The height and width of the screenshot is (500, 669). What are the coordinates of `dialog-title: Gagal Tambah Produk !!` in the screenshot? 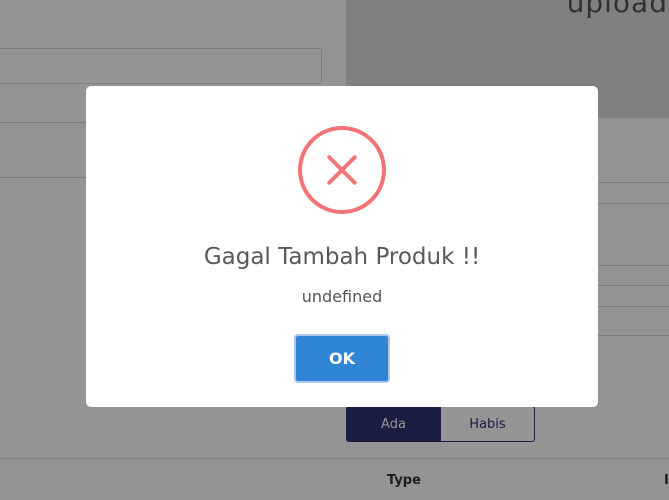 It's located at (342, 257).